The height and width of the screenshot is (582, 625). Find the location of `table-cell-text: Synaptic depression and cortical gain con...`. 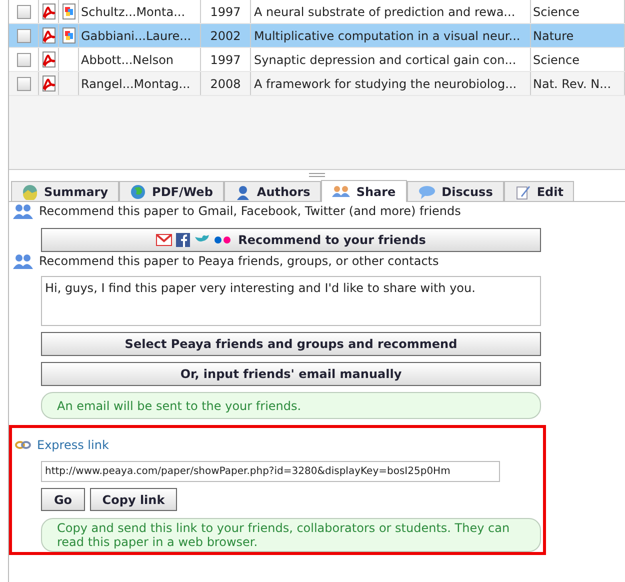

table-cell-text: Synaptic depression and cortical gain con... is located at coordinates (385, 60).